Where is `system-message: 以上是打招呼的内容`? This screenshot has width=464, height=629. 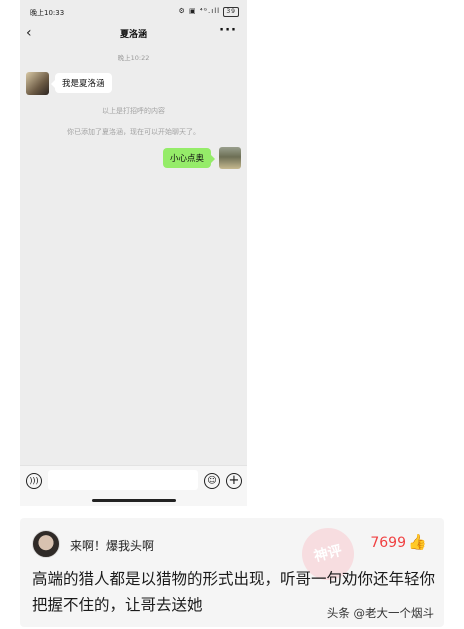
system-message: 以上是打招呼的内容 is located at coordinates (133, 111).